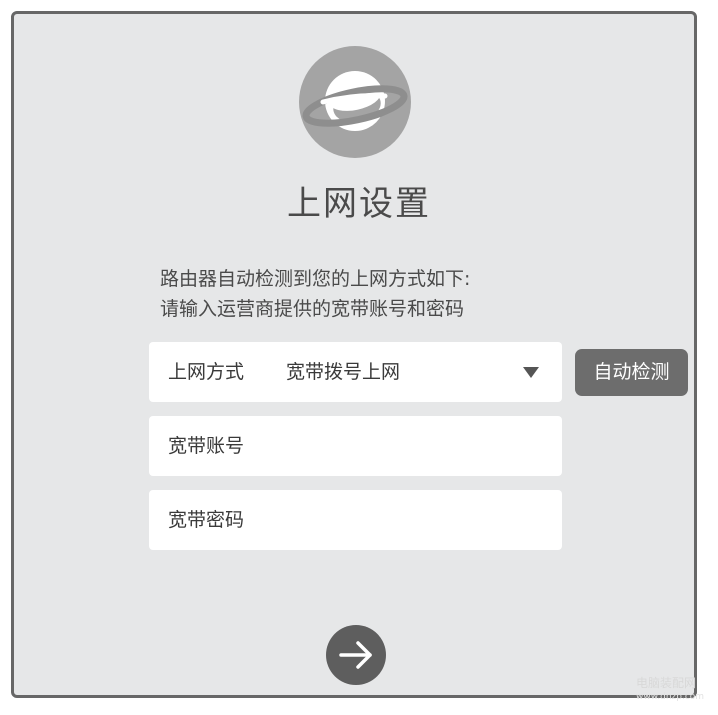 The image size is (718, 715). Describe the element at coordinates (531, 372) in the screenshot. I see `dropdown-arrow-icon` at that location.